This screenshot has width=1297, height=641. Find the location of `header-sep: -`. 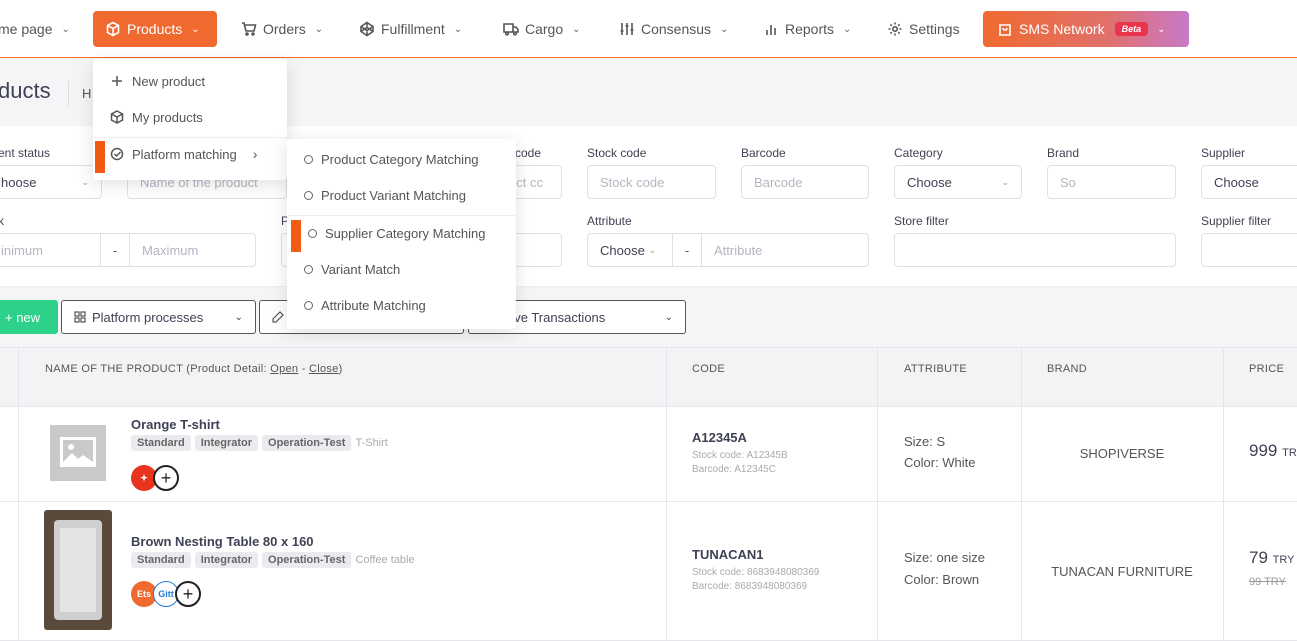

header-sep: - is located at coordinates (304, 369).